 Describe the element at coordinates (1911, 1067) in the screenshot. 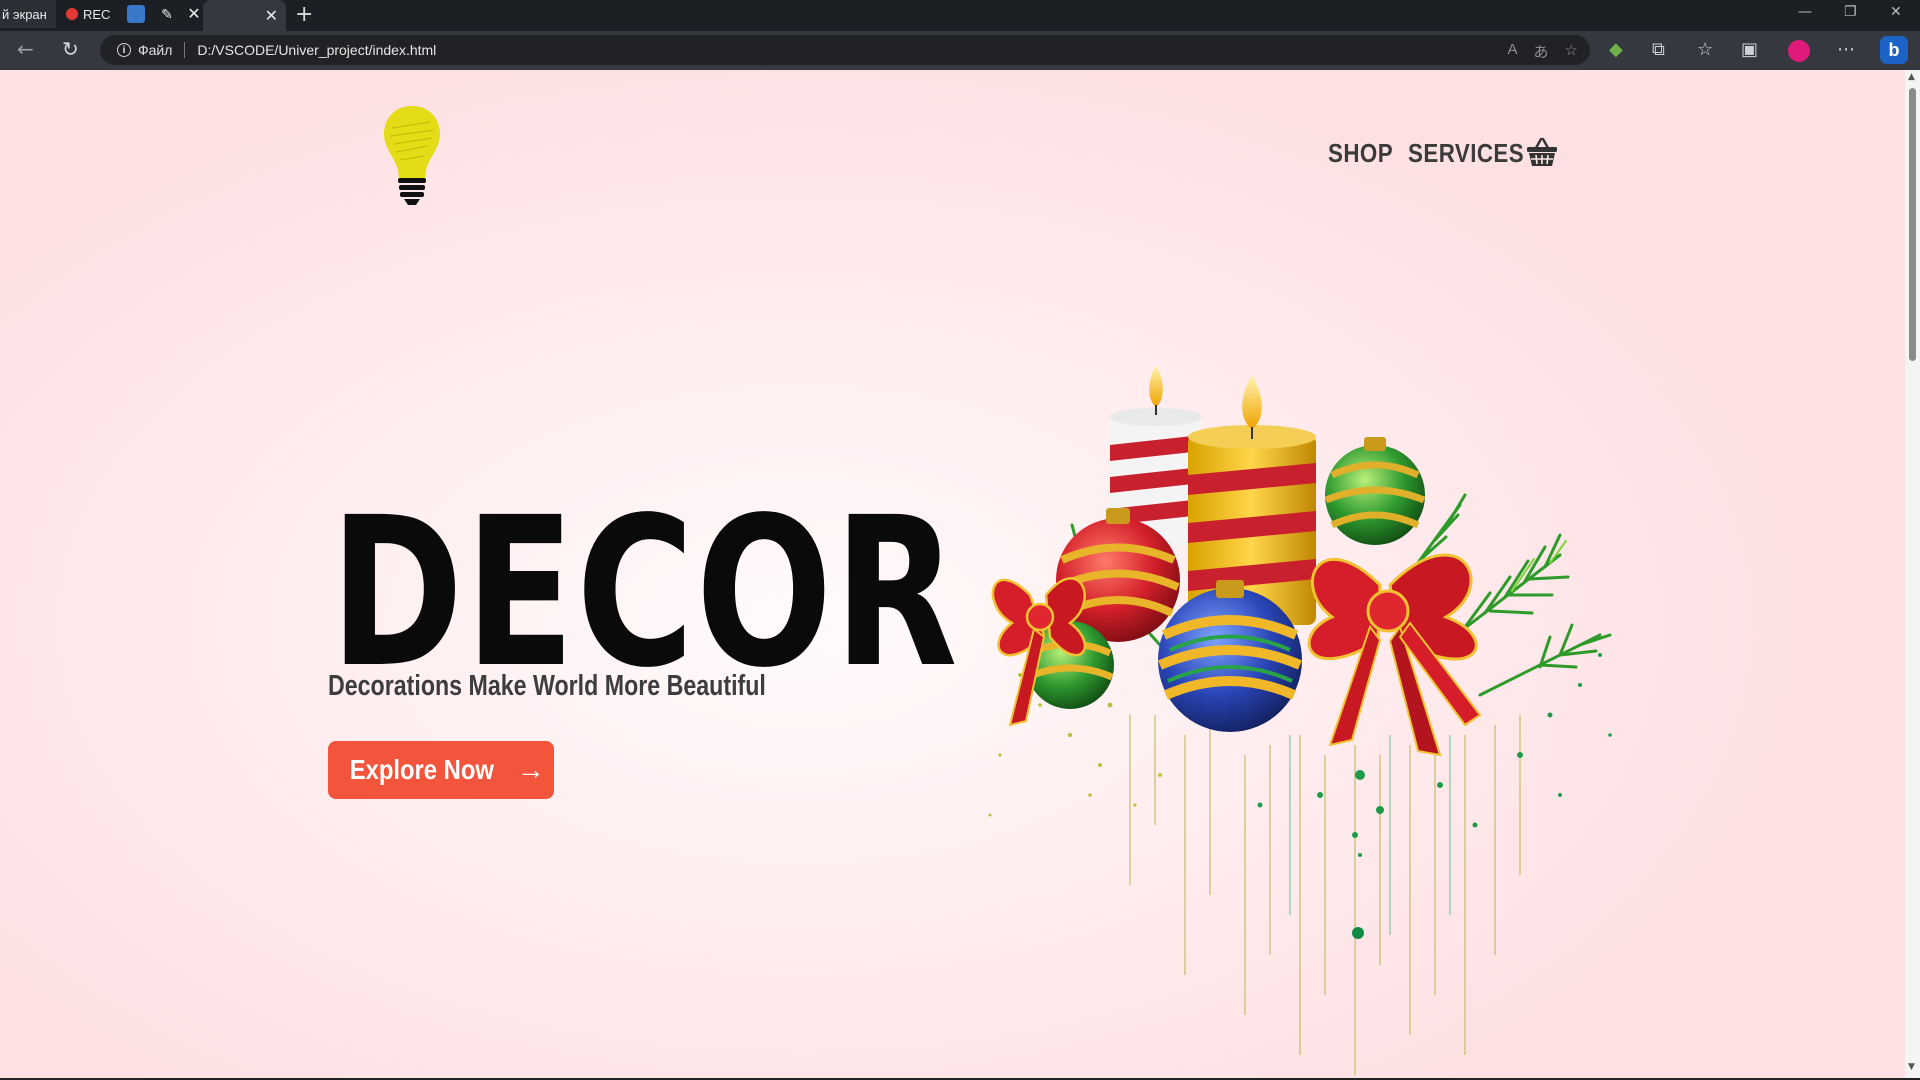

I see `scroll-down-icon: ▼` at that location.